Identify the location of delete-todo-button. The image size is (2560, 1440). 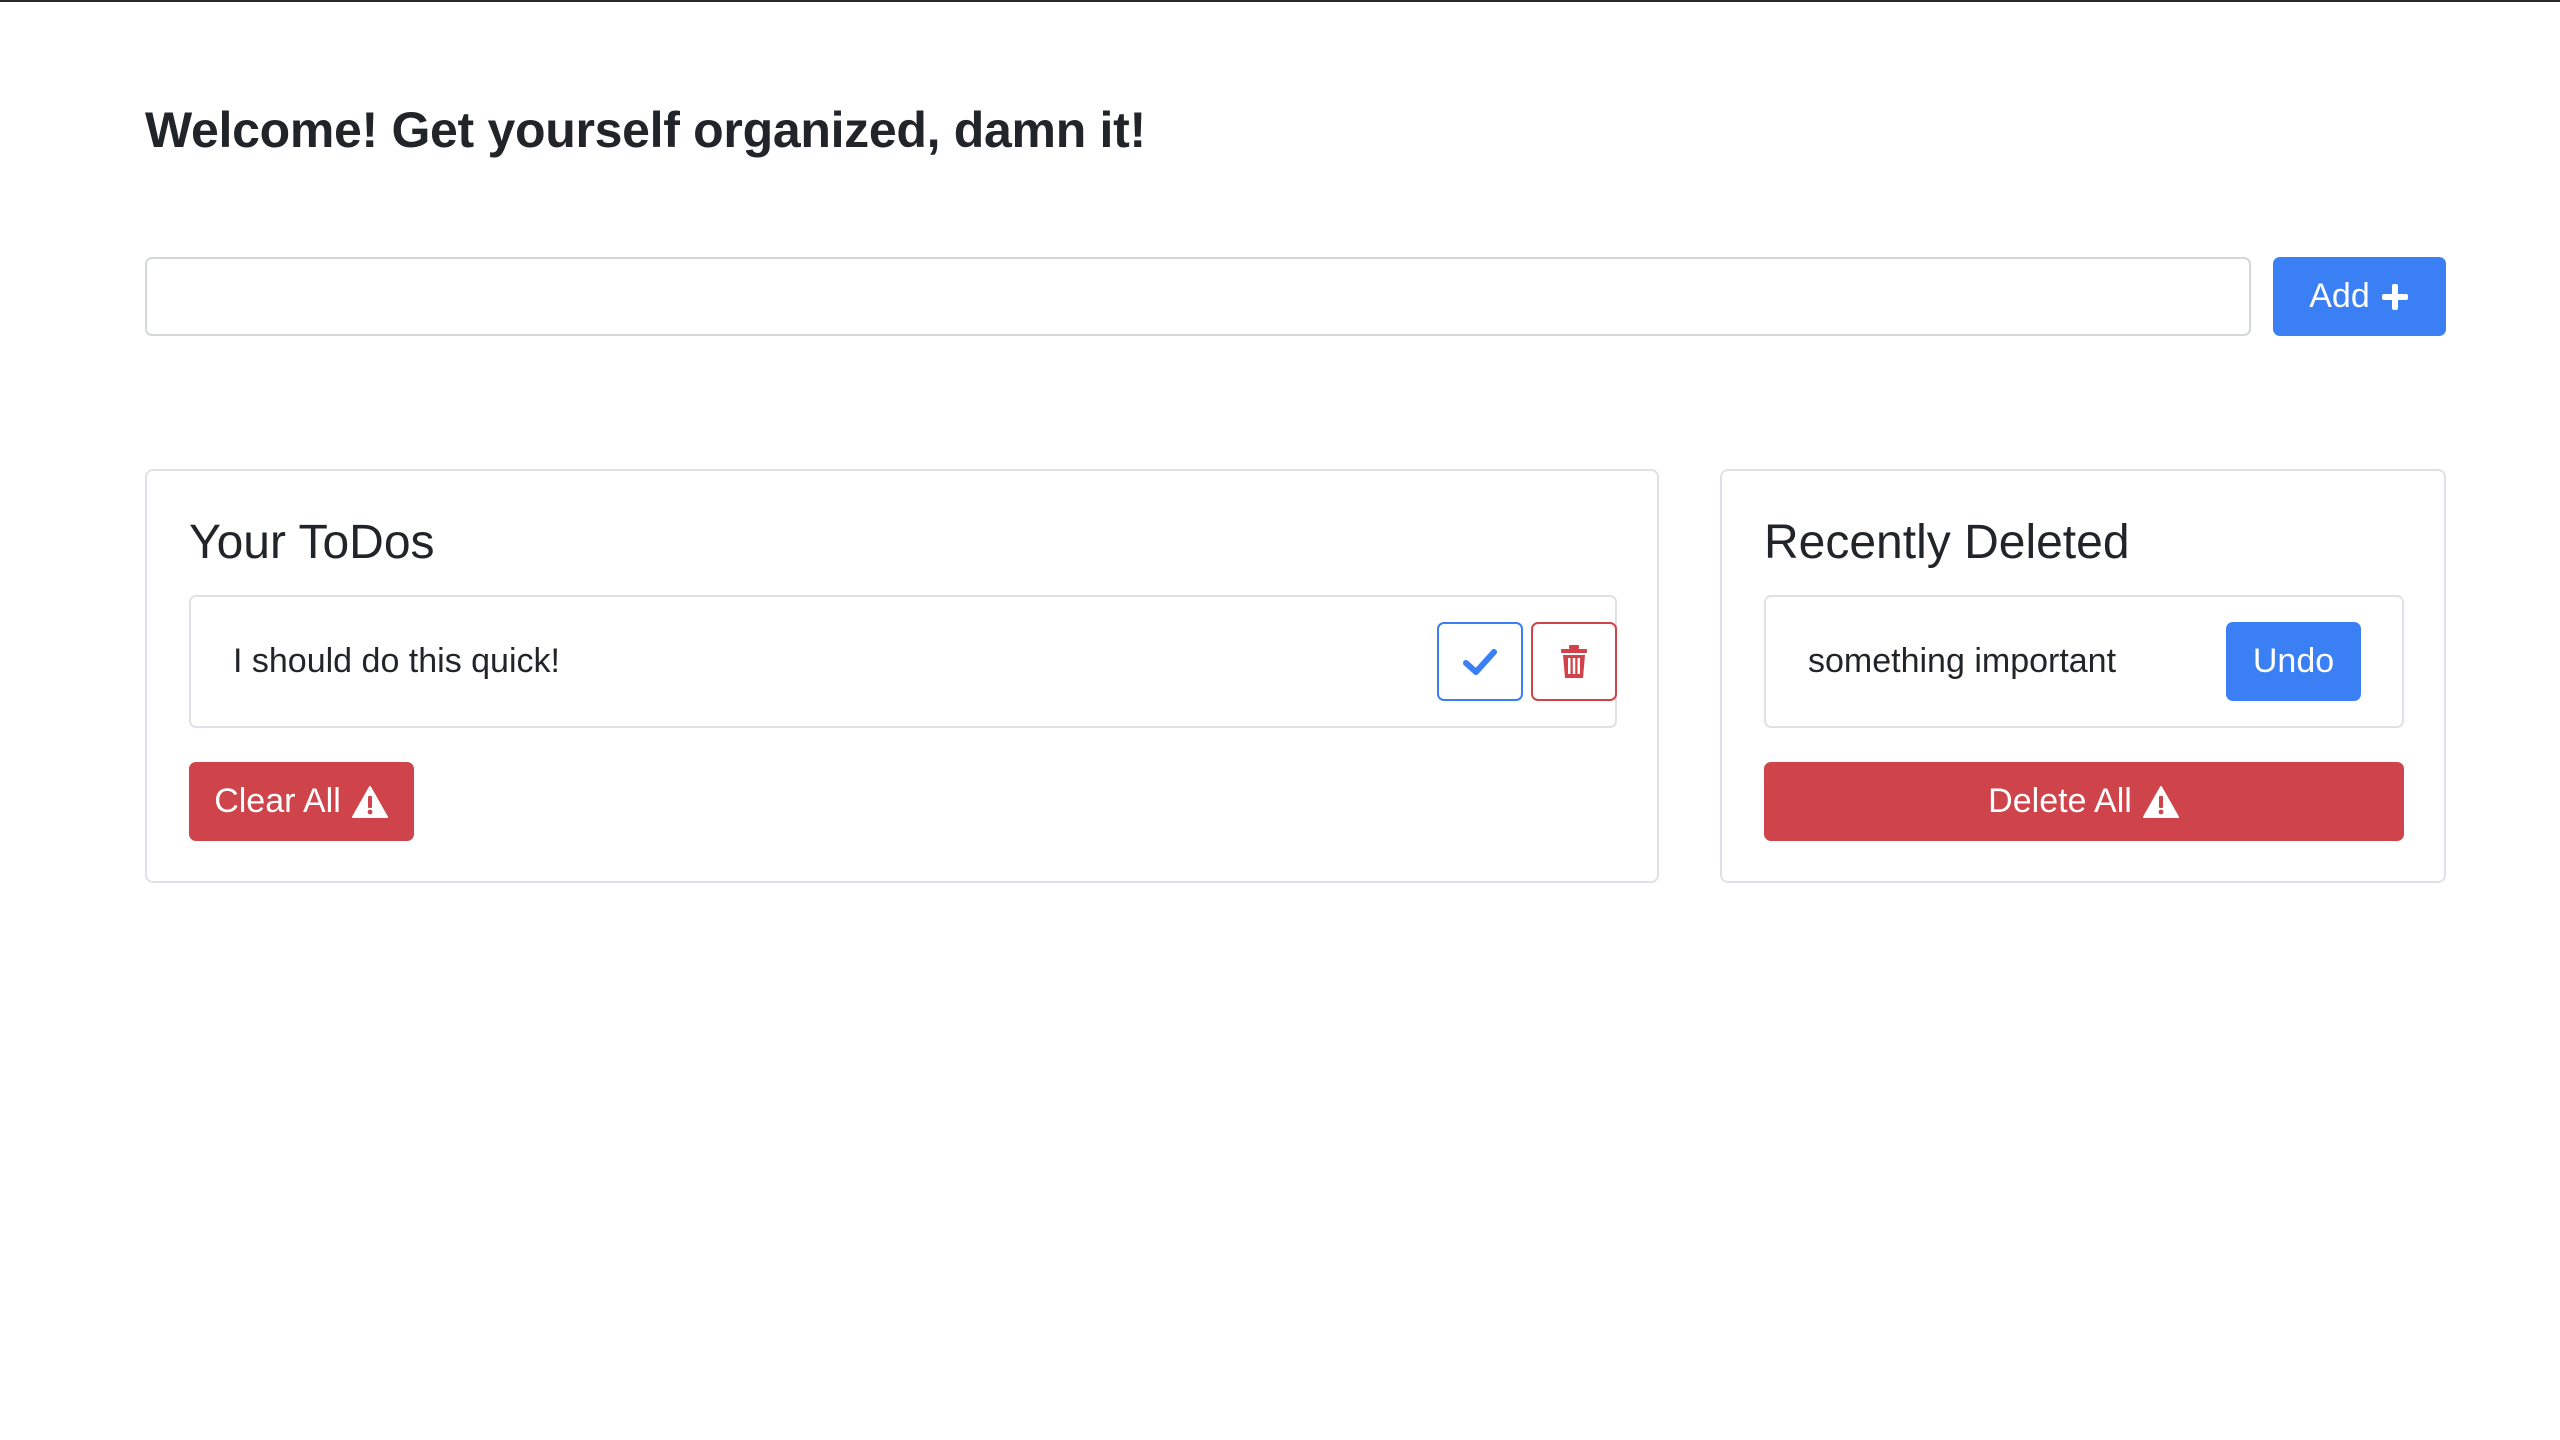
(1574, 661).